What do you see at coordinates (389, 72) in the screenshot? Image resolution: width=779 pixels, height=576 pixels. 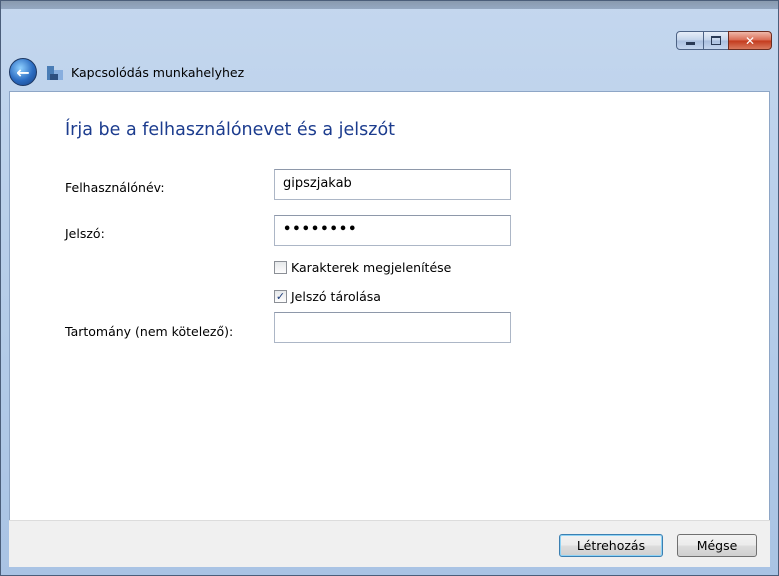 I see `nav-bar: ← Kapcsolódás munkahelyhez` at bounding box center [389, 72].